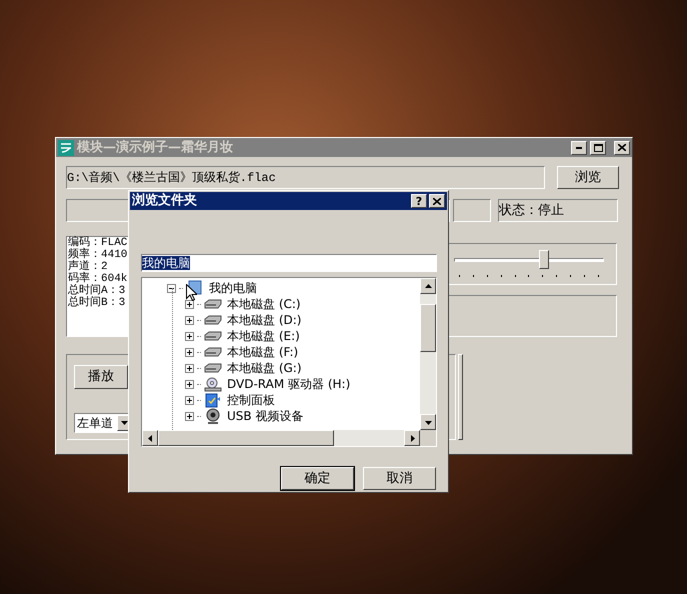 This screenshot has height=594, width=687. I want to click on info-line: 声道：2, so click(88, 267).